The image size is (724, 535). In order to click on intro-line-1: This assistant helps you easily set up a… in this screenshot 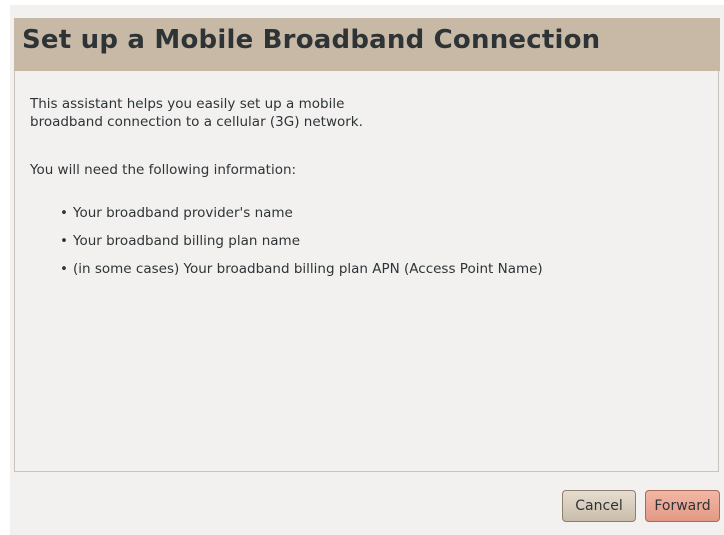, I will do `click(187, 104)`.